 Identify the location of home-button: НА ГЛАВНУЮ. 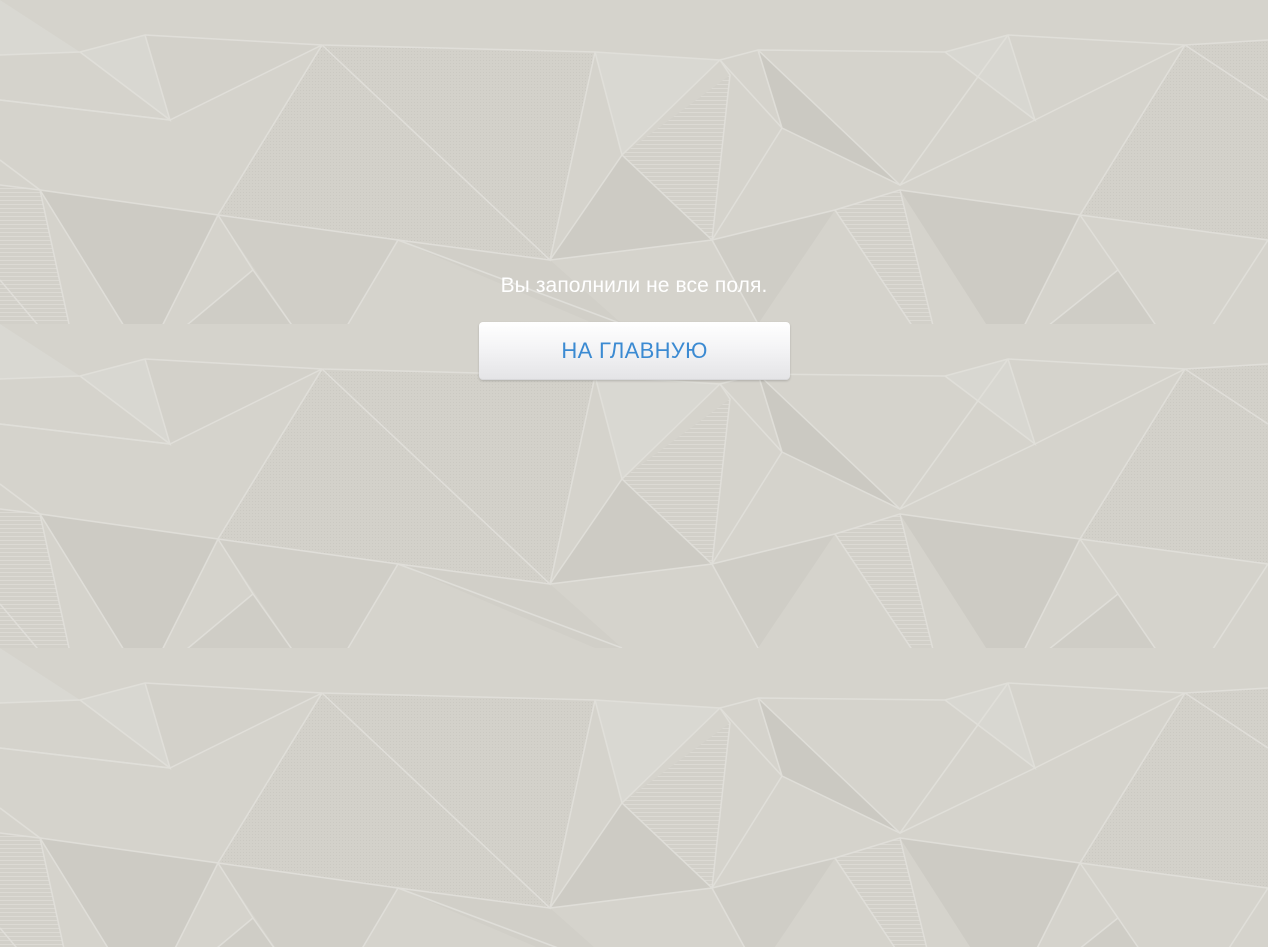
(634, 351).